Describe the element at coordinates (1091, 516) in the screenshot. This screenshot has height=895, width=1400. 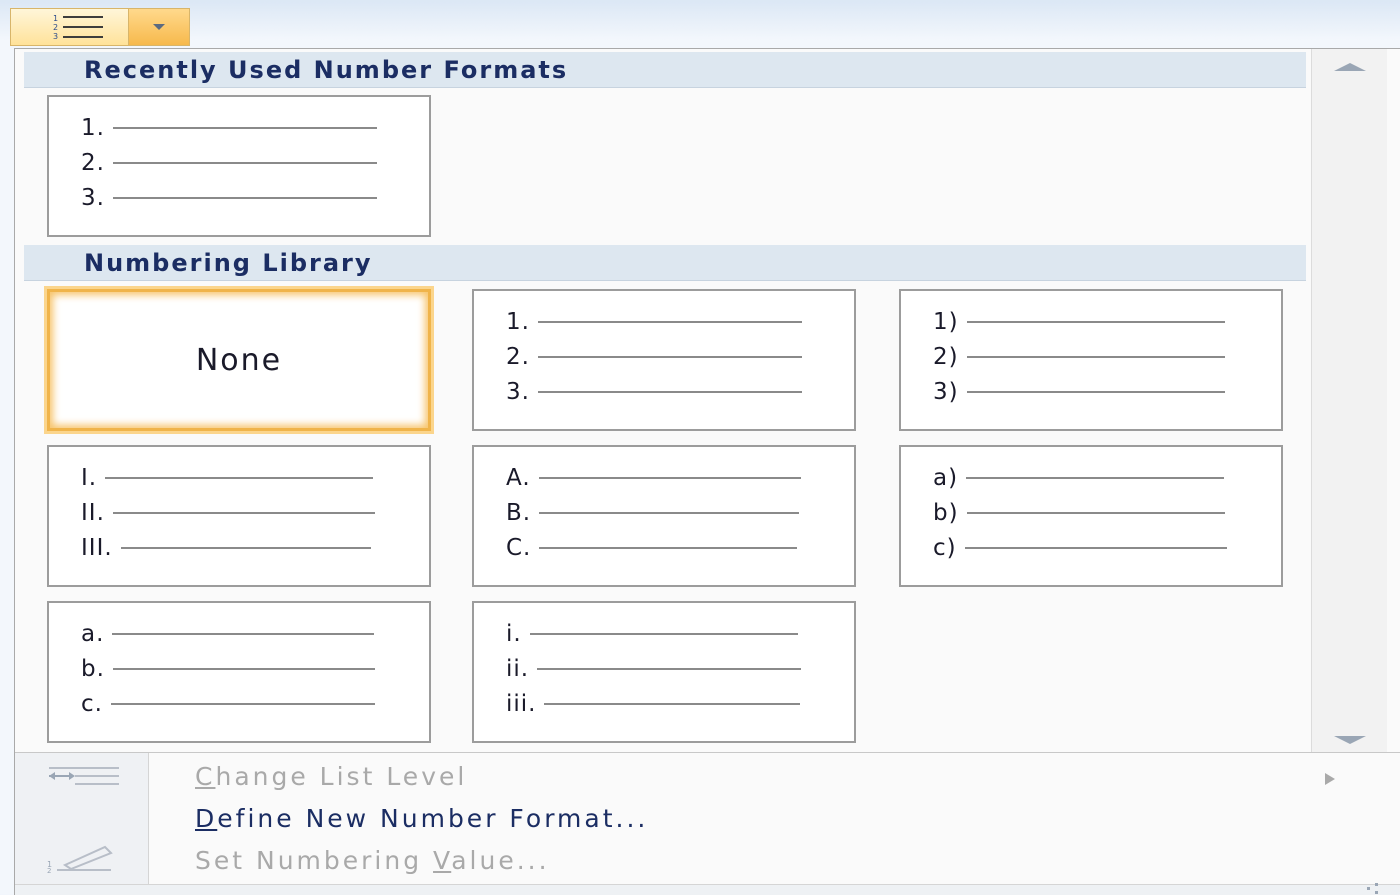
I see `format-alpha-lower-paren-card: a) b) c)` at that location.